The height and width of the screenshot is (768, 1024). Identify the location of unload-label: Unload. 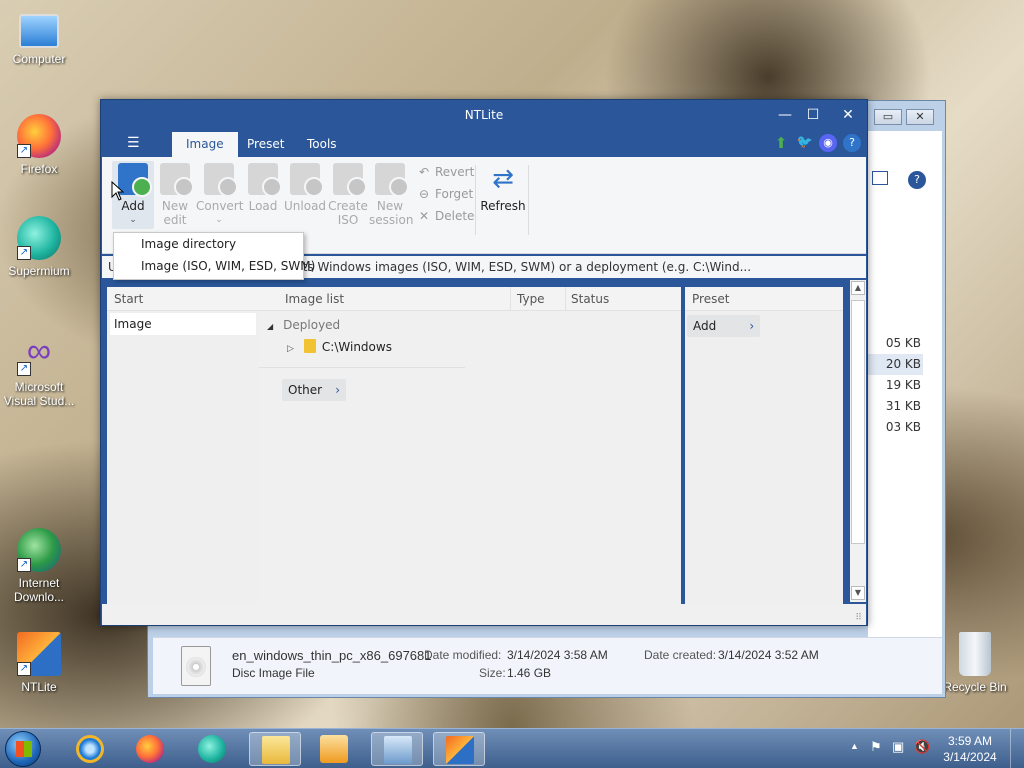
(305, 206).